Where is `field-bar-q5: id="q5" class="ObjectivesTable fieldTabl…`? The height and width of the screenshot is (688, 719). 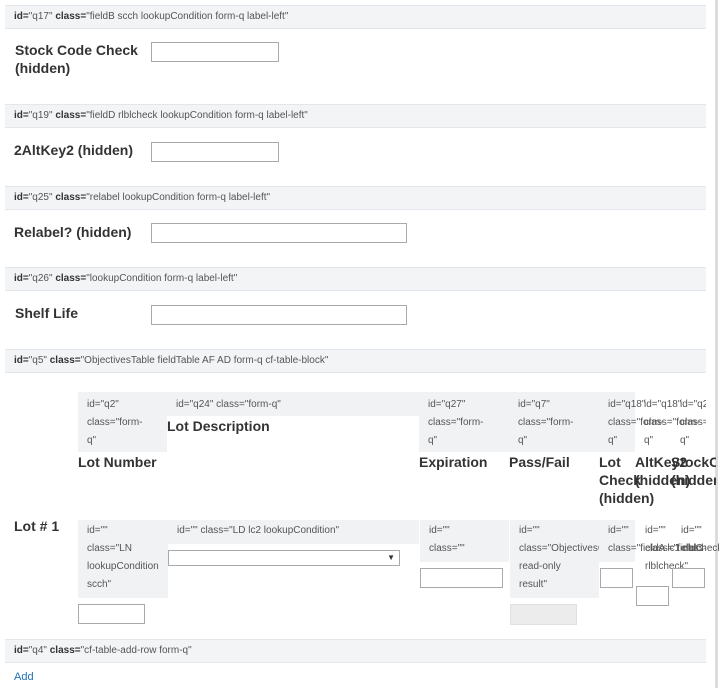 field-bar-q5: id="q5" class="ObjectivesTable fieldTabl… is located at coordinates (355, 361).